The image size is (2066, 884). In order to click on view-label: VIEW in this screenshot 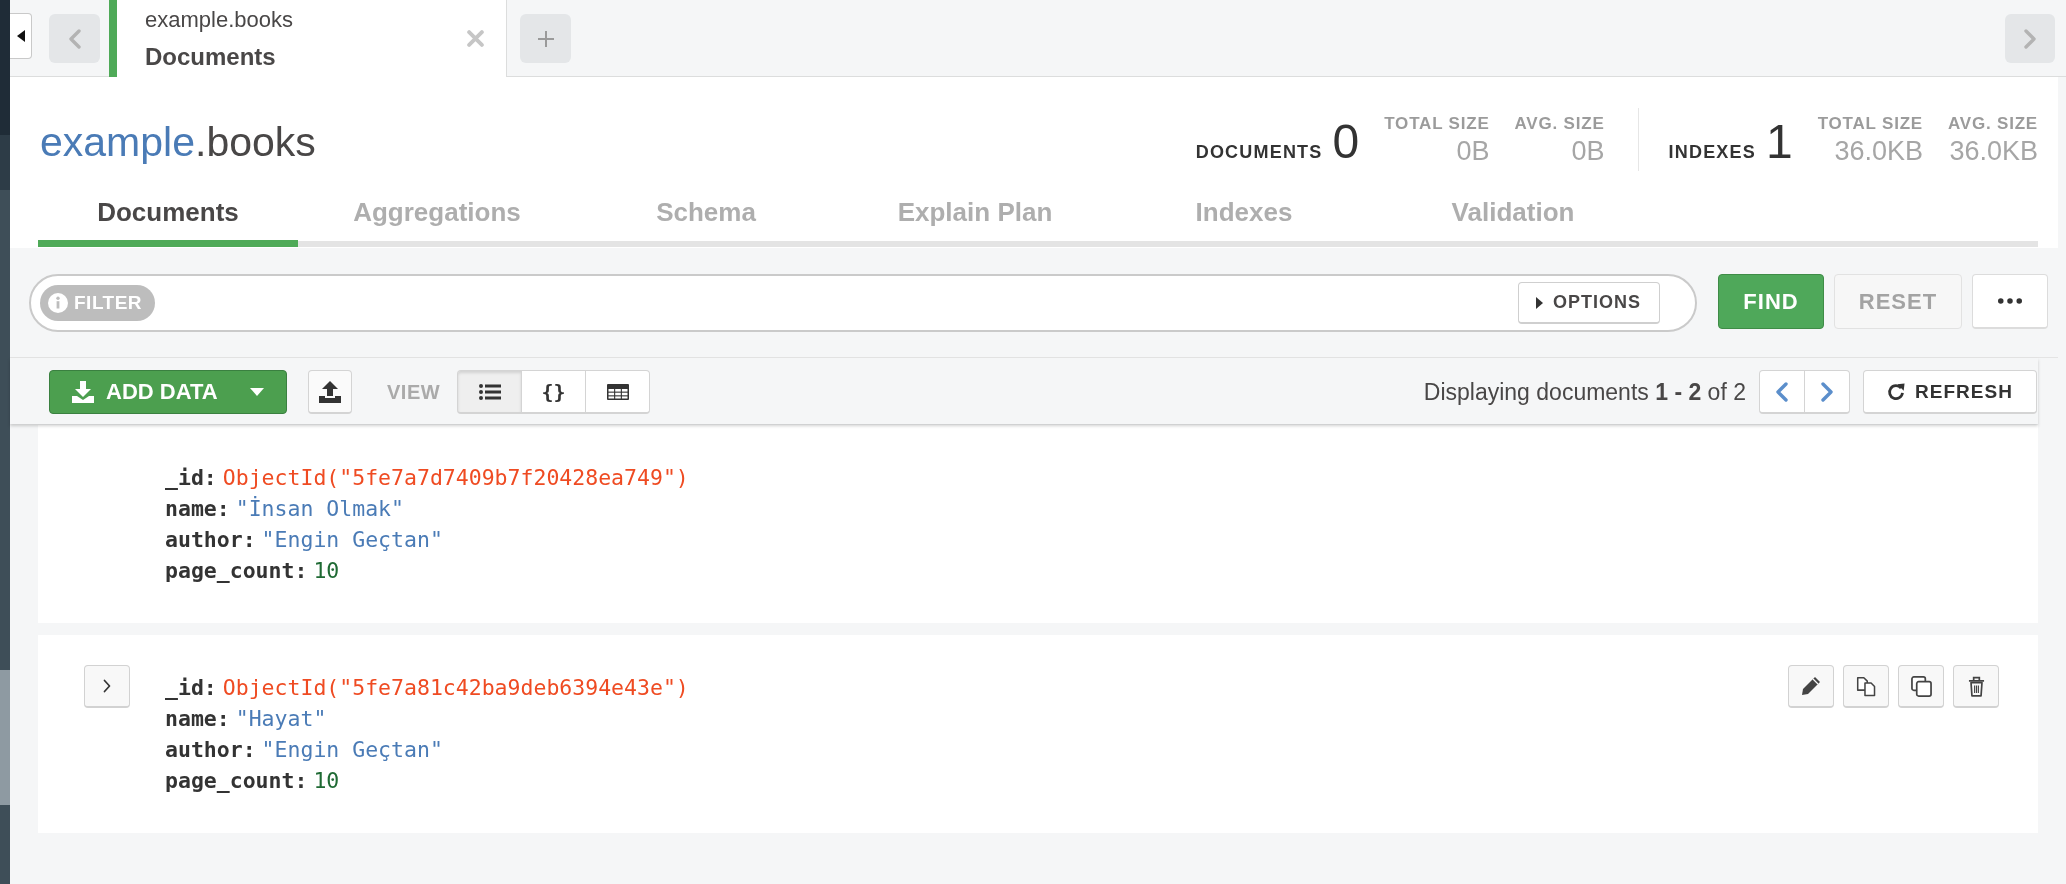, I will do `click(414, 392)`.